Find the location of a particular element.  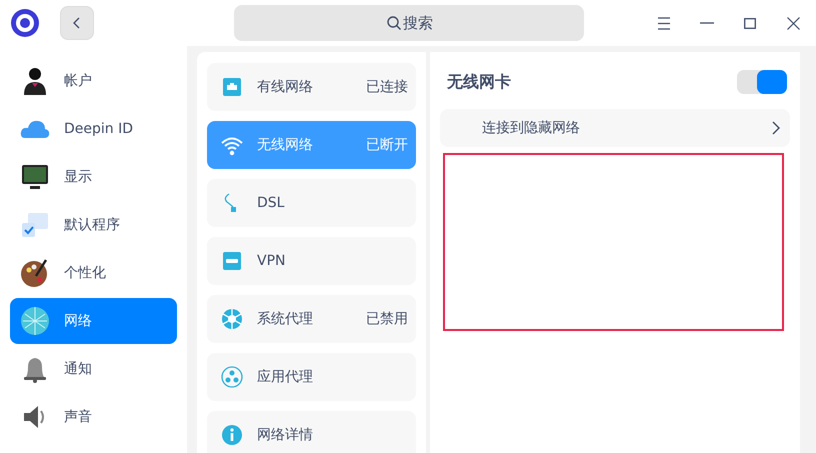

menu-icon is located at coordinates (664, 23).